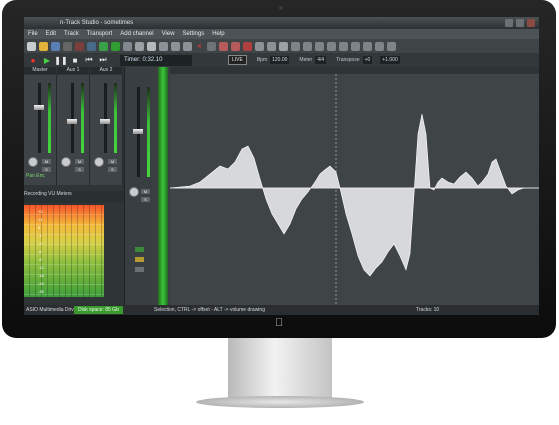  I want to click on menu-view: View, so click(168, 34).